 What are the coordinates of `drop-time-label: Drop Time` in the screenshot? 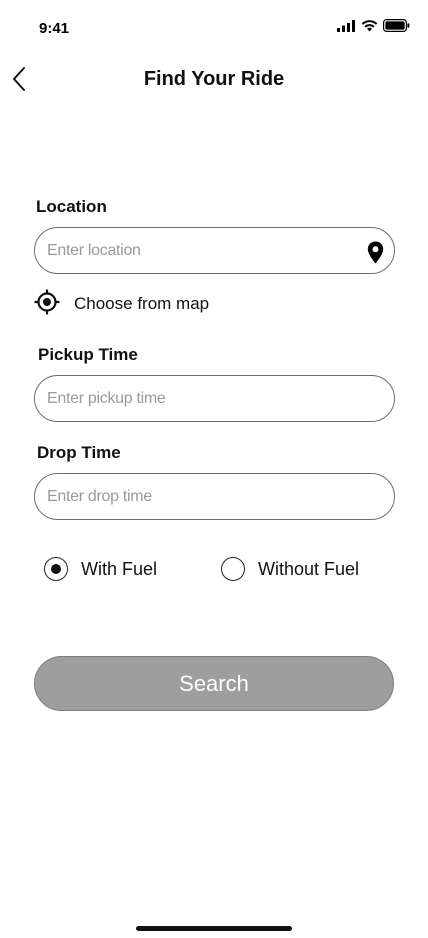 It's located at (79, 452).